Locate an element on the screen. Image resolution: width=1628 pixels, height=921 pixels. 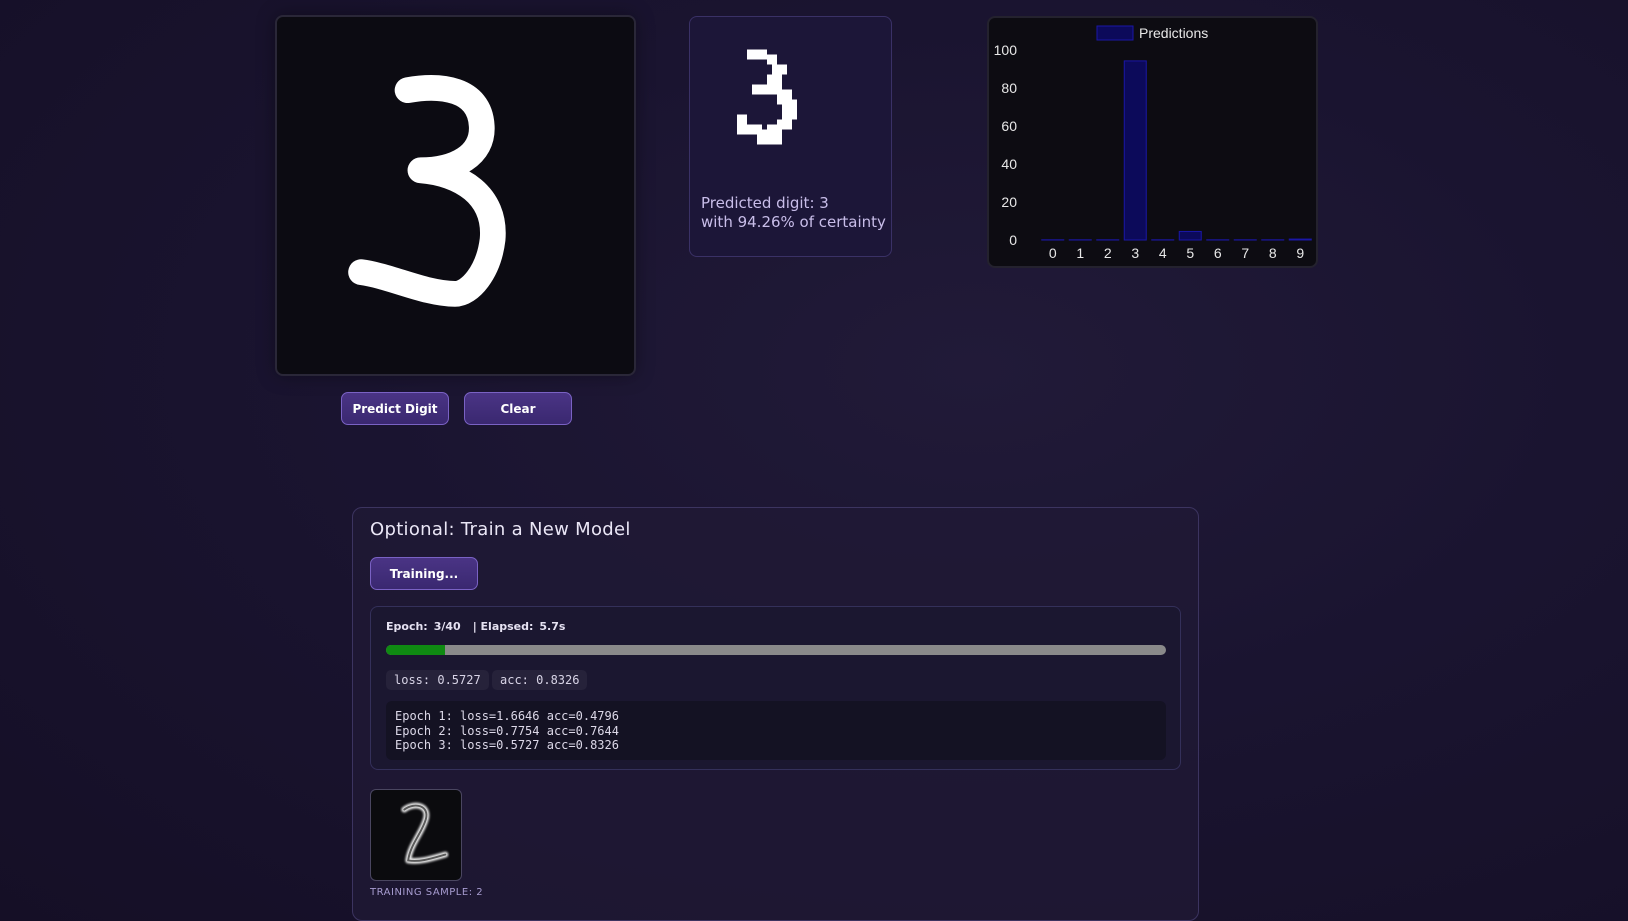
training-title: Optional: Train a New Model is located at coordinates (500, 529).